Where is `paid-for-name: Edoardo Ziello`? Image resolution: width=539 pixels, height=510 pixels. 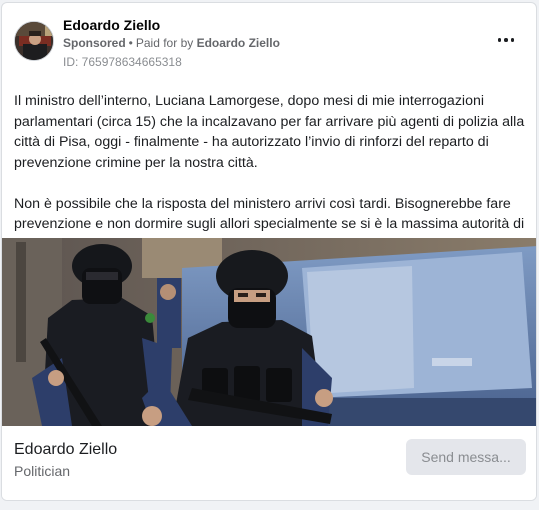 paid-for-name: Edoardo Ziello is located at coordinates (238, 43).